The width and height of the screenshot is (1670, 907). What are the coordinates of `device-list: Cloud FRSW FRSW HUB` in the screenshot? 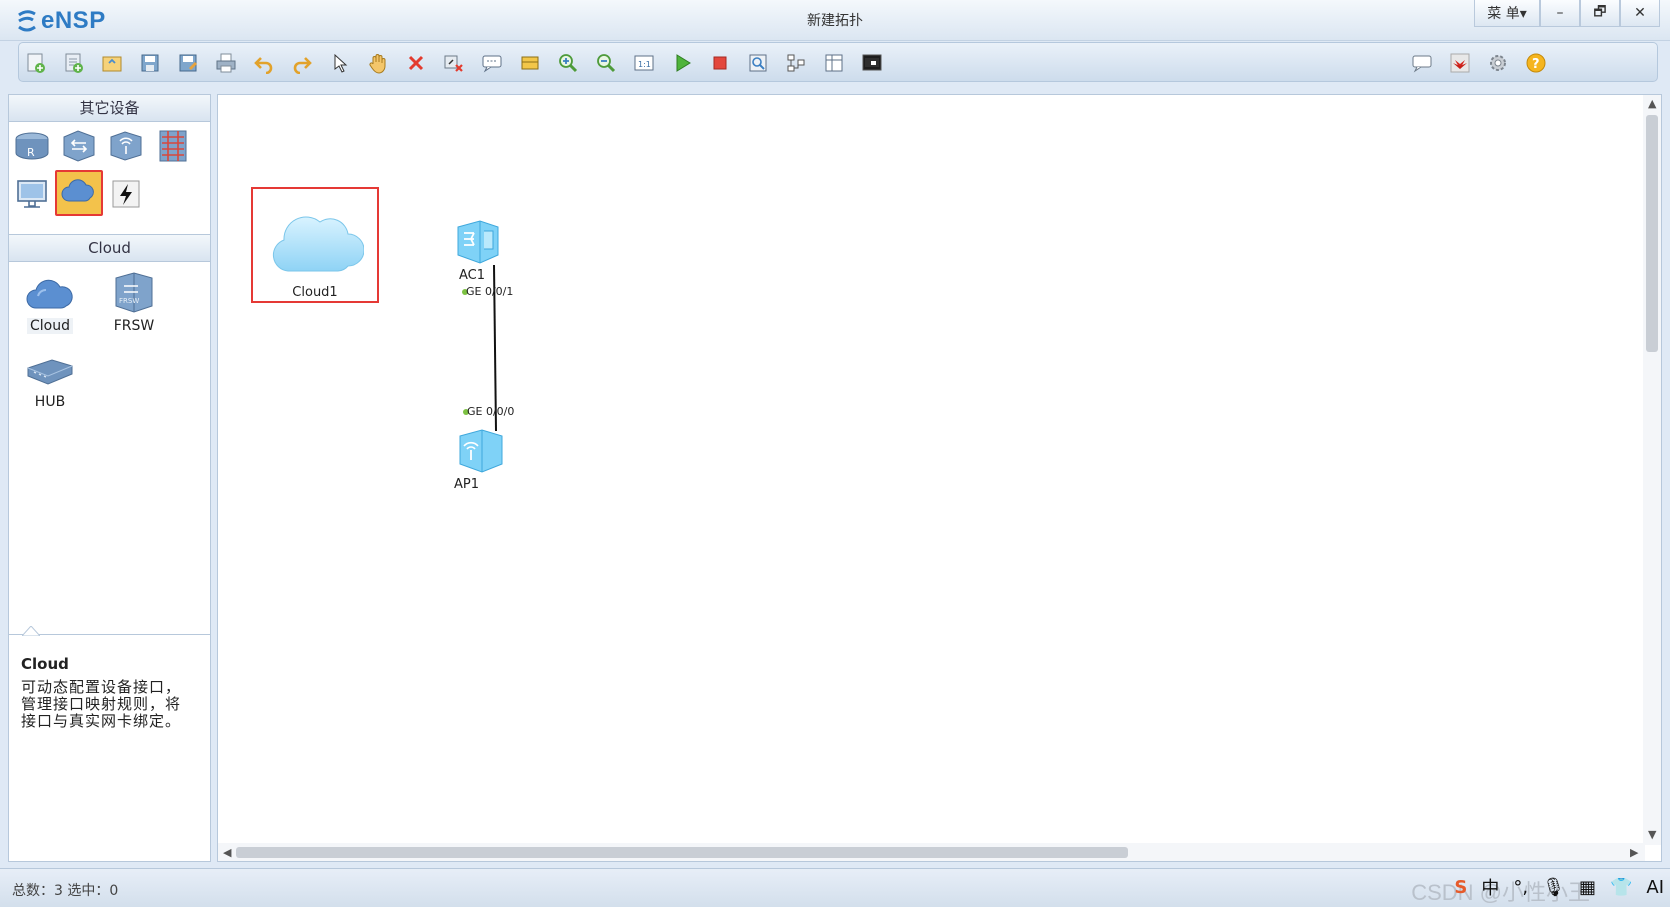 It's located at (109, 448).